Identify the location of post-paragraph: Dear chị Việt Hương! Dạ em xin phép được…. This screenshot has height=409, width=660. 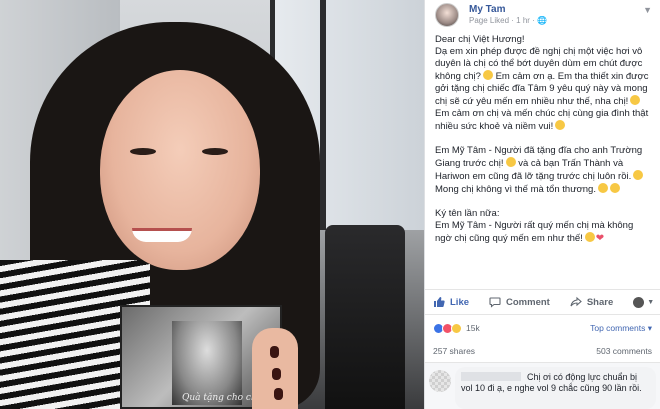
(542, 83).